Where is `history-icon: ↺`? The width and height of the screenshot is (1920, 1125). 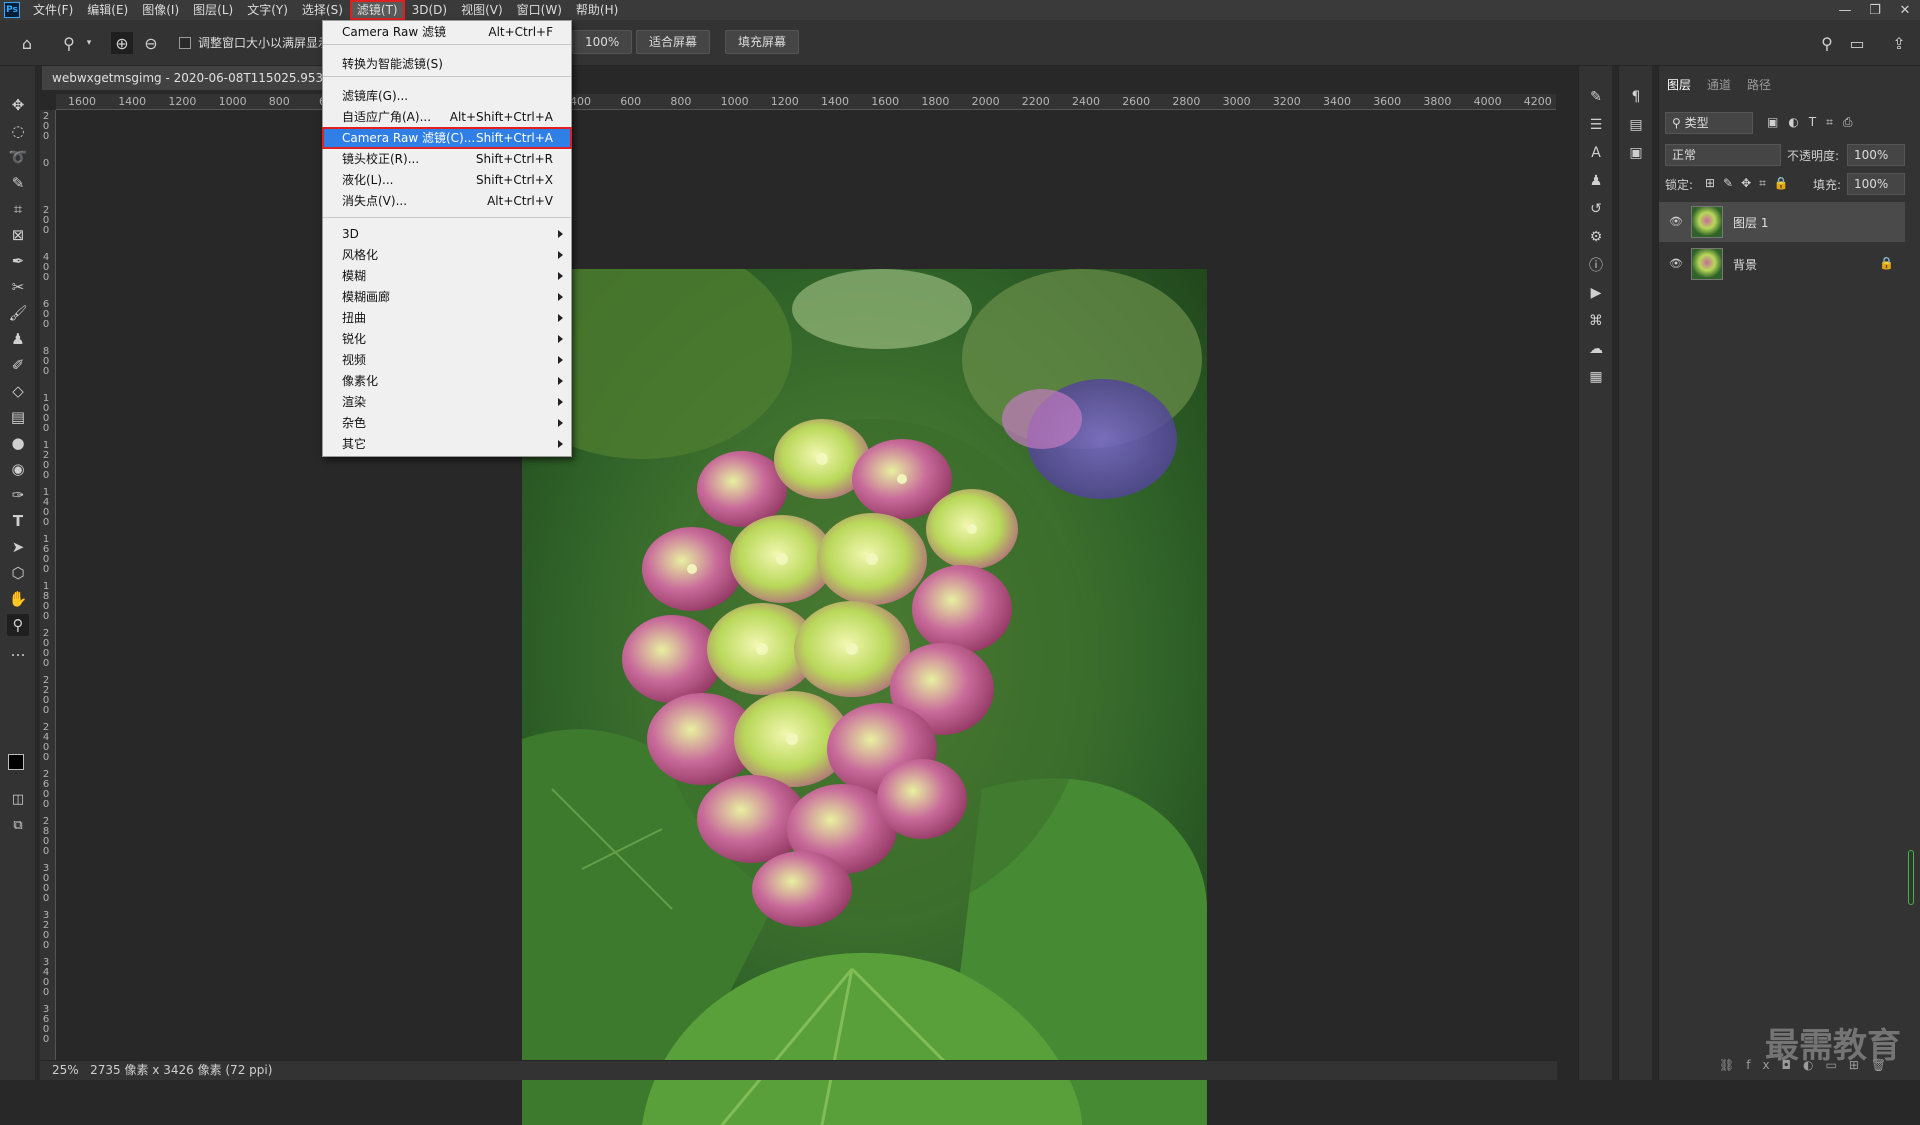 history-icon: ↺ is located at coordinates (1596, 209).